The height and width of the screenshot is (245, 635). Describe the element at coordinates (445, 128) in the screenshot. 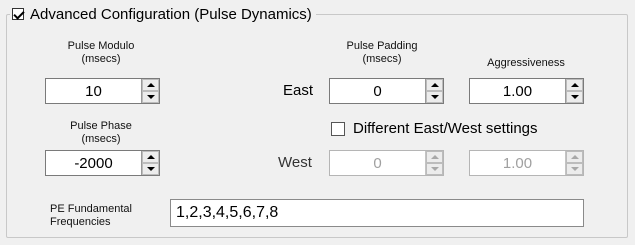

I see `different-settings-label: Different East/West settings` at that location.